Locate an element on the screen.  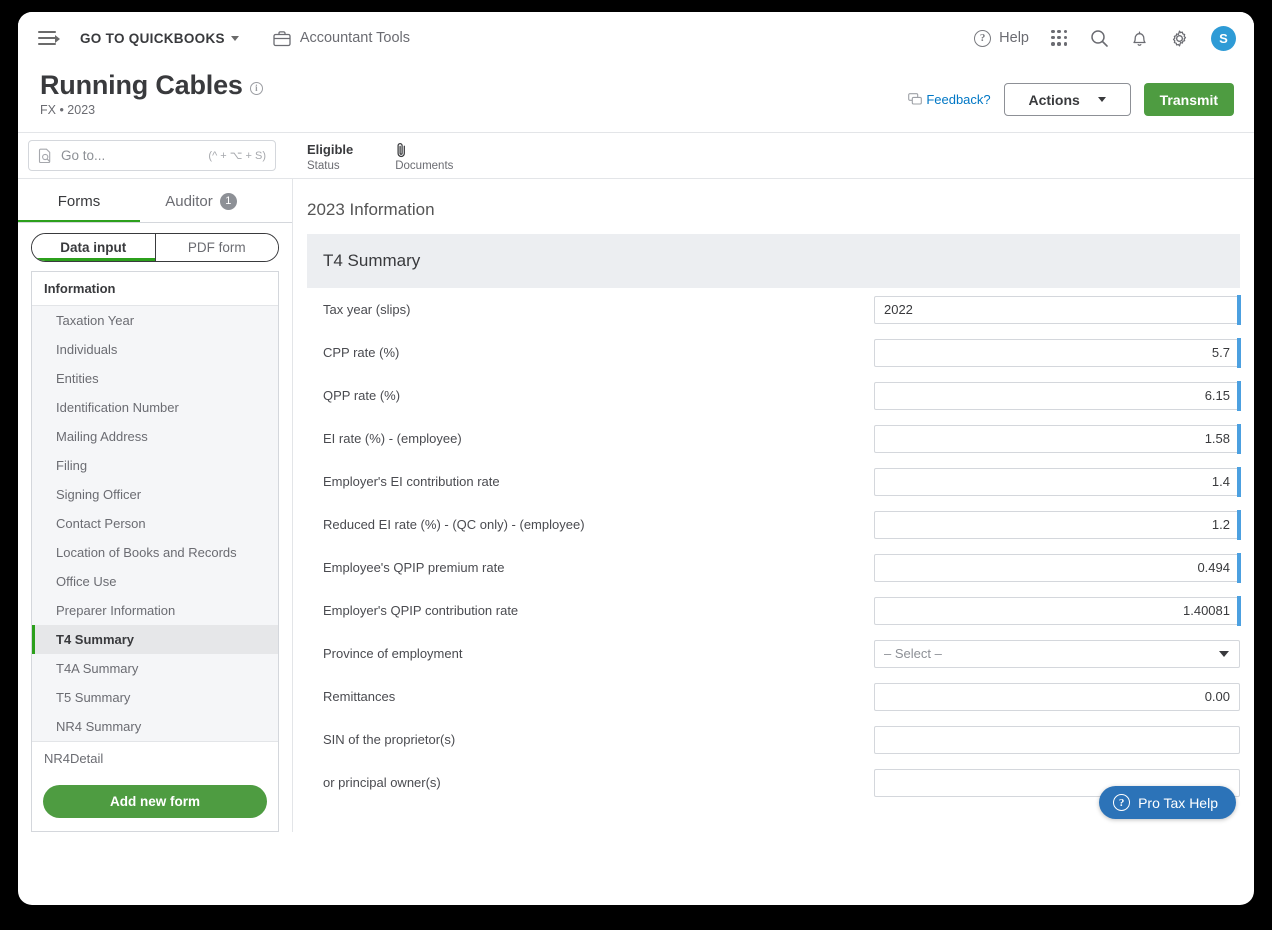
sidebar-item: Location of Books and Records is located at coordinates (155, 552).